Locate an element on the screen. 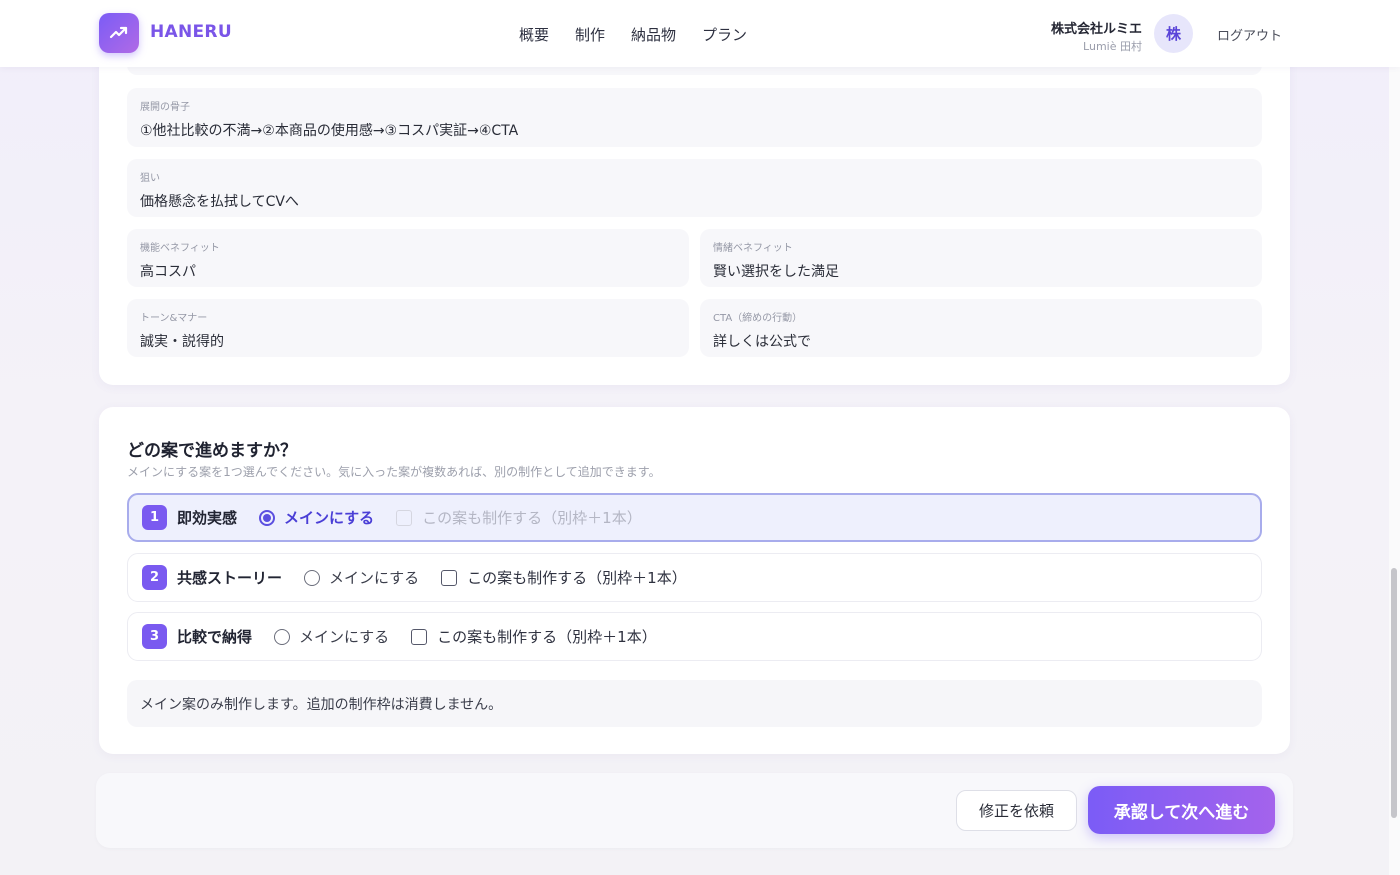 This screenshot has width=1400, height=875. field-value: ①他社比較の不満→②本商品の使用感→③コスパ実証→④CTA is located at coordinates (329, 131).